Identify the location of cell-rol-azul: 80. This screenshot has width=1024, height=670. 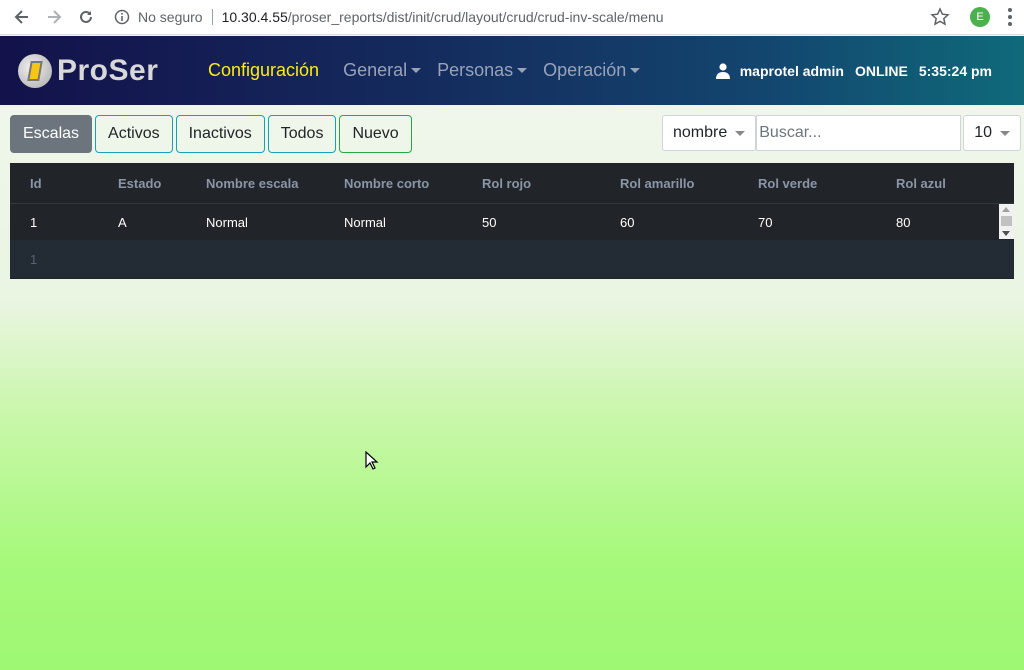
(903, 222).